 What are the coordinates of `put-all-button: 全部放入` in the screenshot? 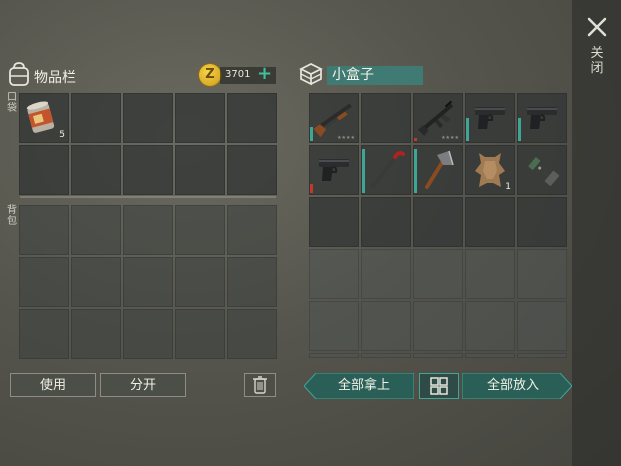 It's located at (517, 386).